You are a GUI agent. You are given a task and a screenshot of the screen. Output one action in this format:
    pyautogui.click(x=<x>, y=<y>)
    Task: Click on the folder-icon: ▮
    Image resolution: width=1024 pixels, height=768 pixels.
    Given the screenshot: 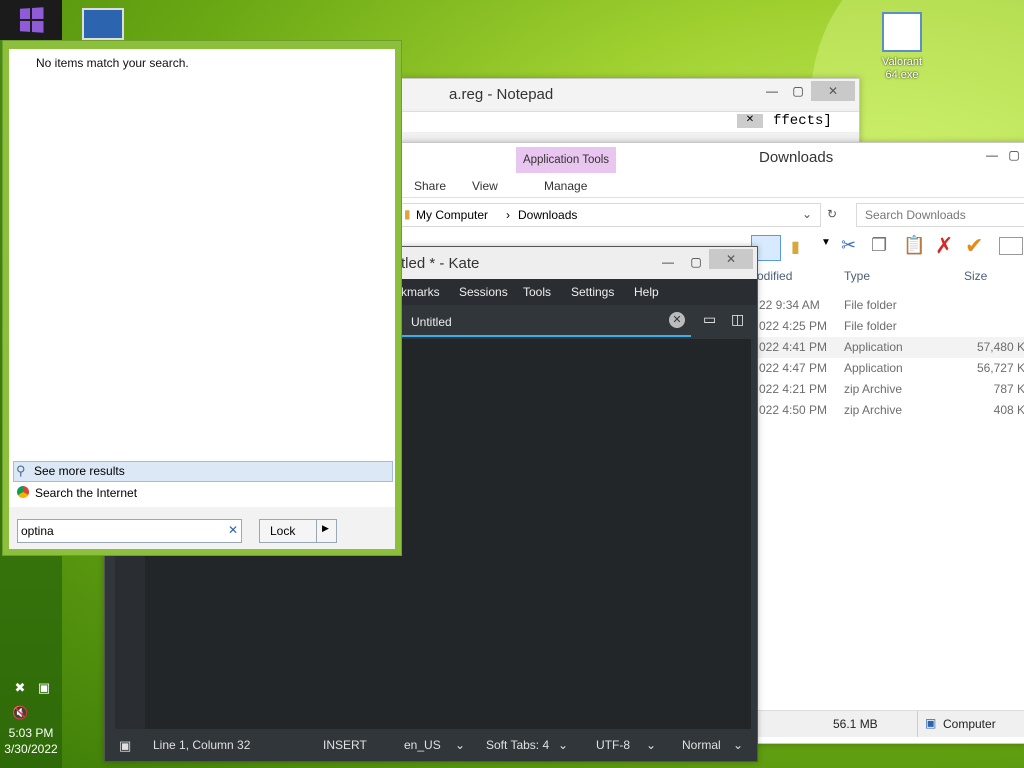 What is the action you would take?
    pyautogui.click(x=407, y=214)
    